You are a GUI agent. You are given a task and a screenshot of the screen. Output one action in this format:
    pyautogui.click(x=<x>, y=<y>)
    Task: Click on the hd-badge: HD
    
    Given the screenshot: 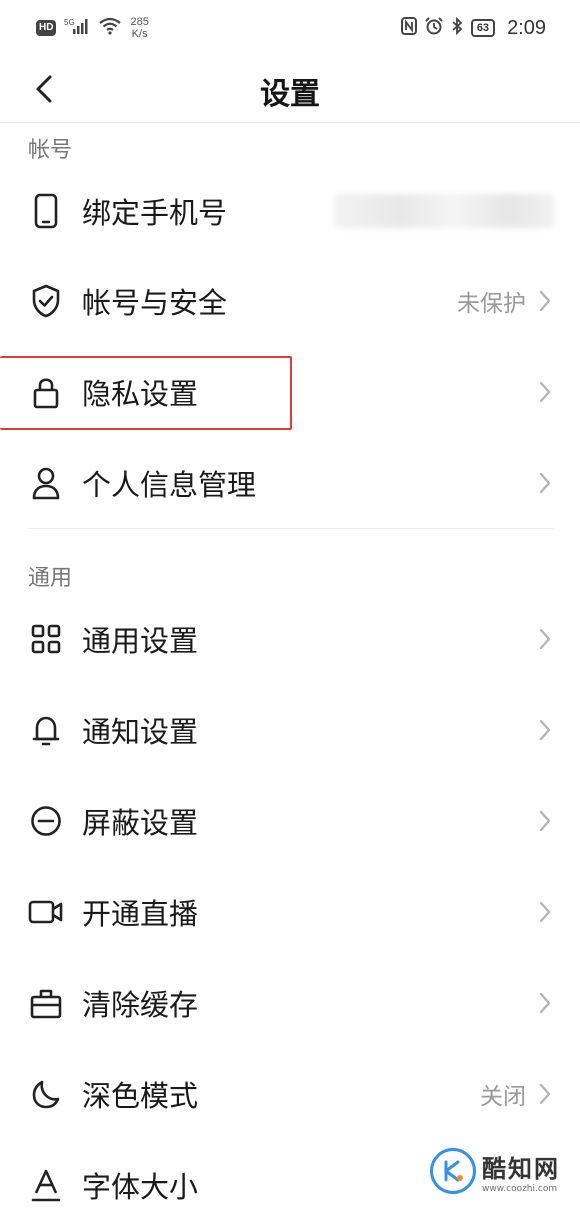 What is the action you would take?
    pyautogui.click(x=46, y=28)
    